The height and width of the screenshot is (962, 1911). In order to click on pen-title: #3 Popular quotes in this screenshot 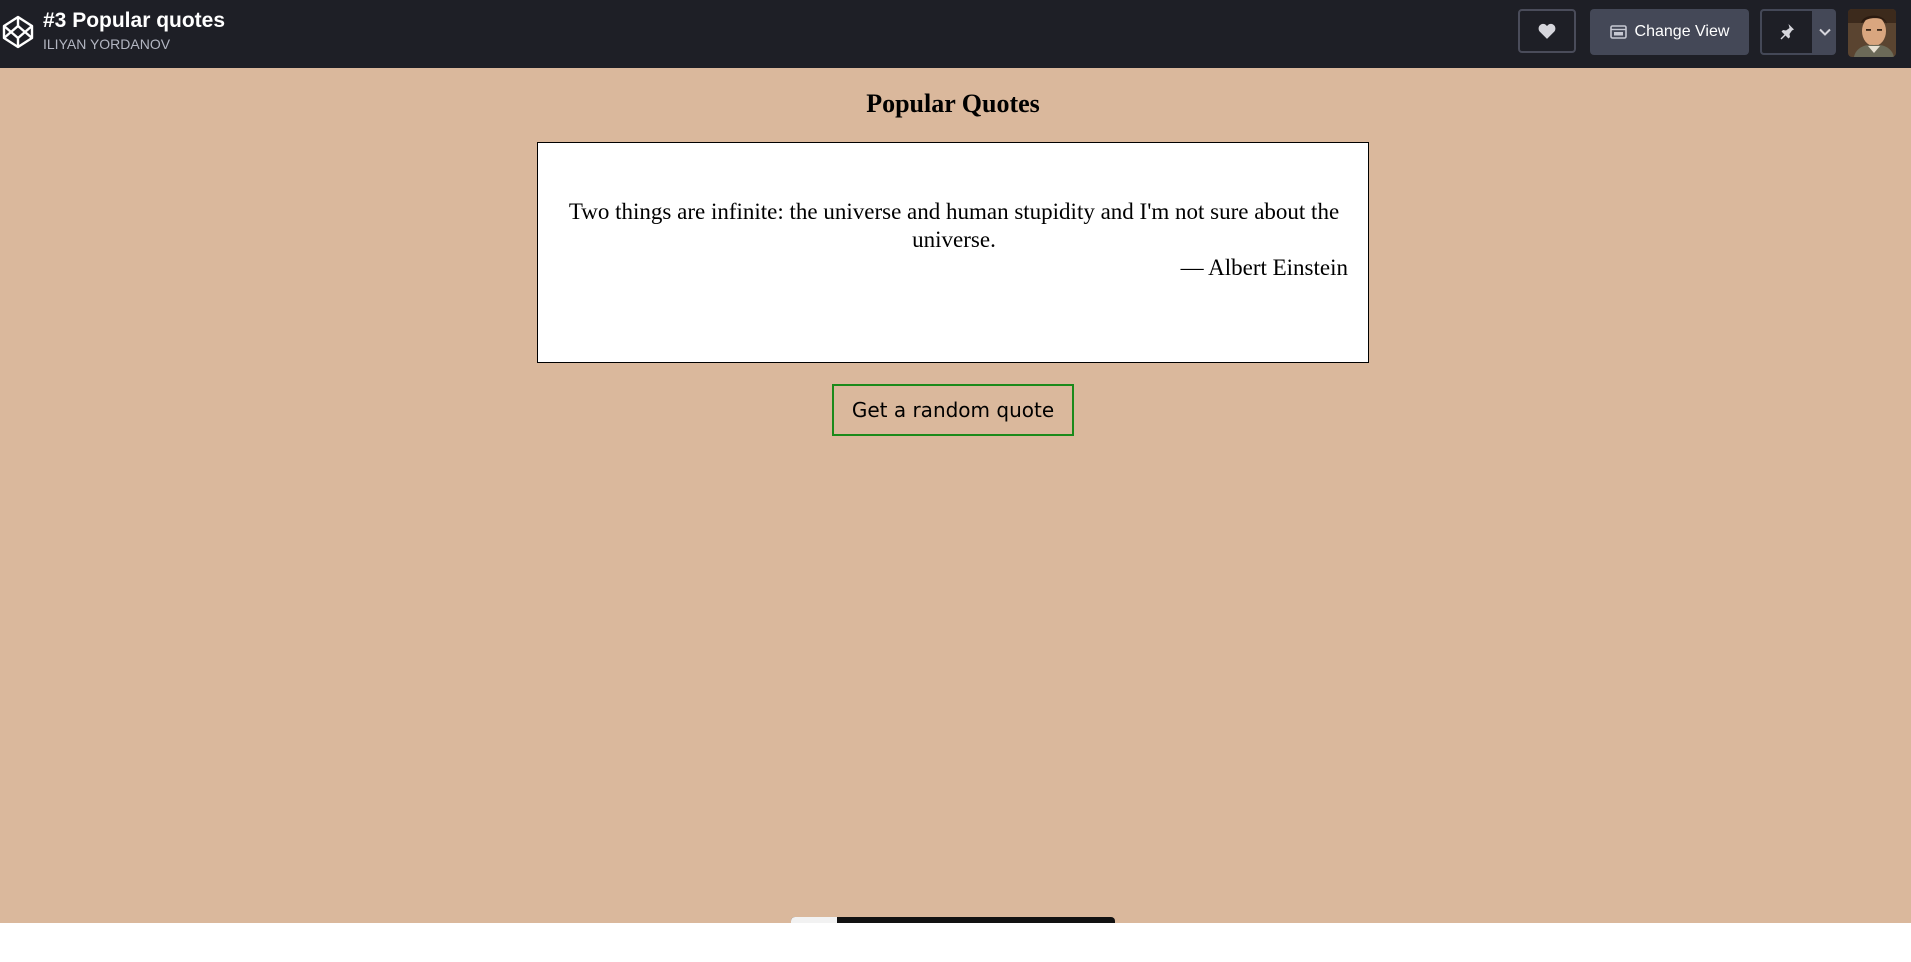, I will do `click(134, 20)`.